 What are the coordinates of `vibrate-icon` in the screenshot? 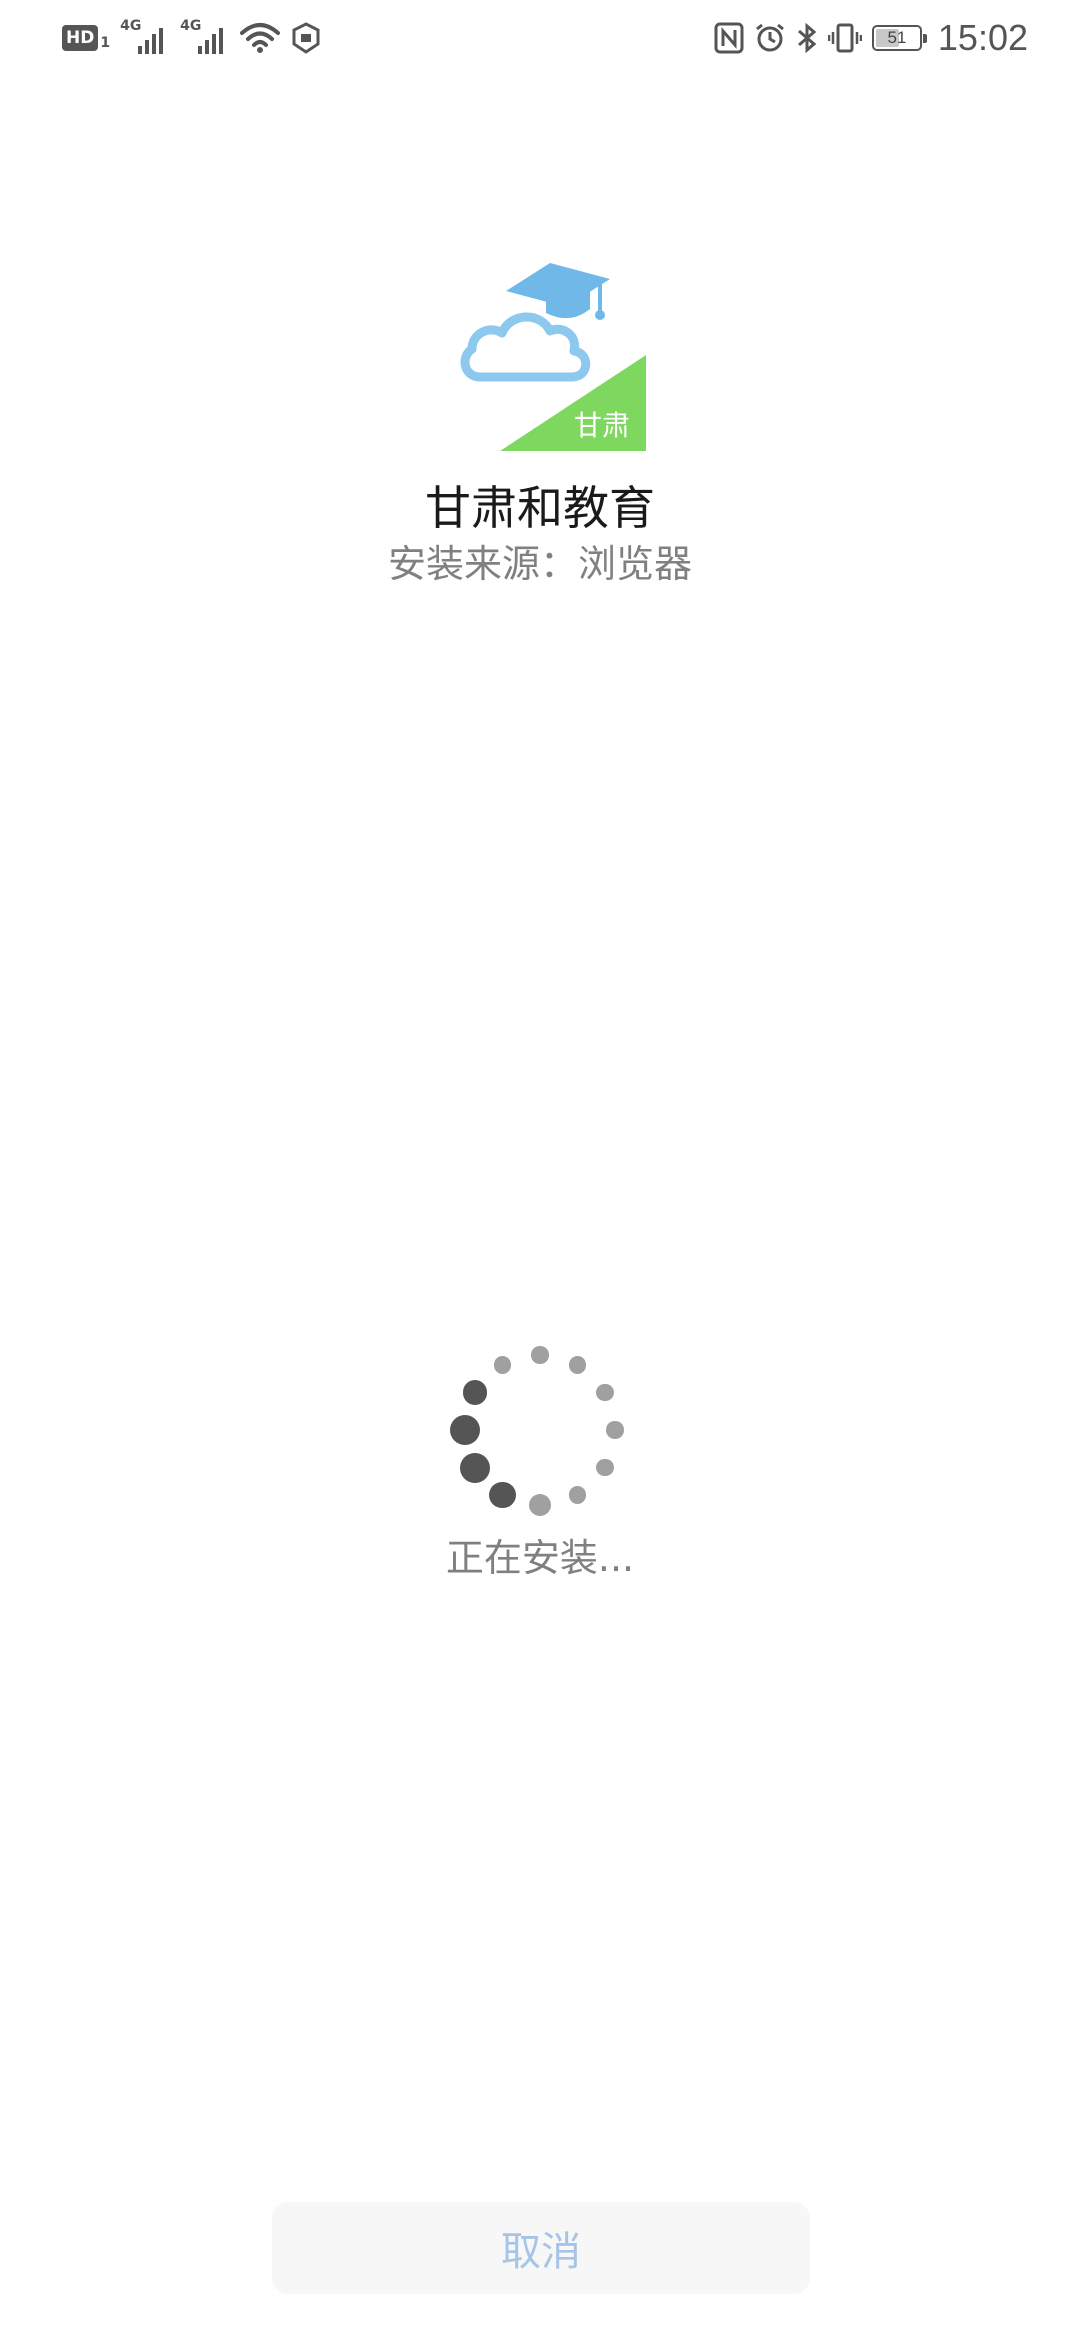 It's located at (844, 38).